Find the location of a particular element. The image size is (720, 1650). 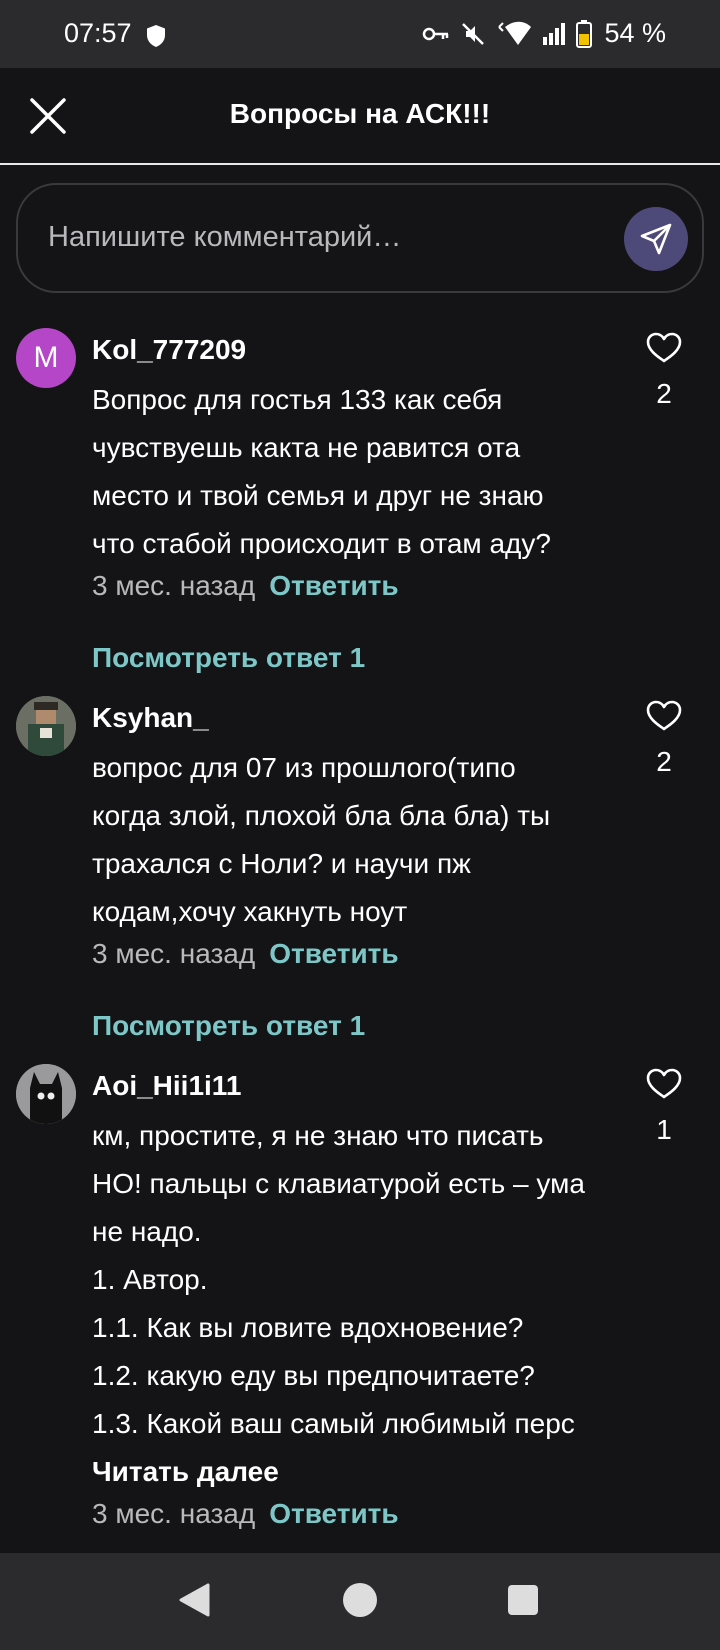

avatar: M is located at coordinates (46, 358).